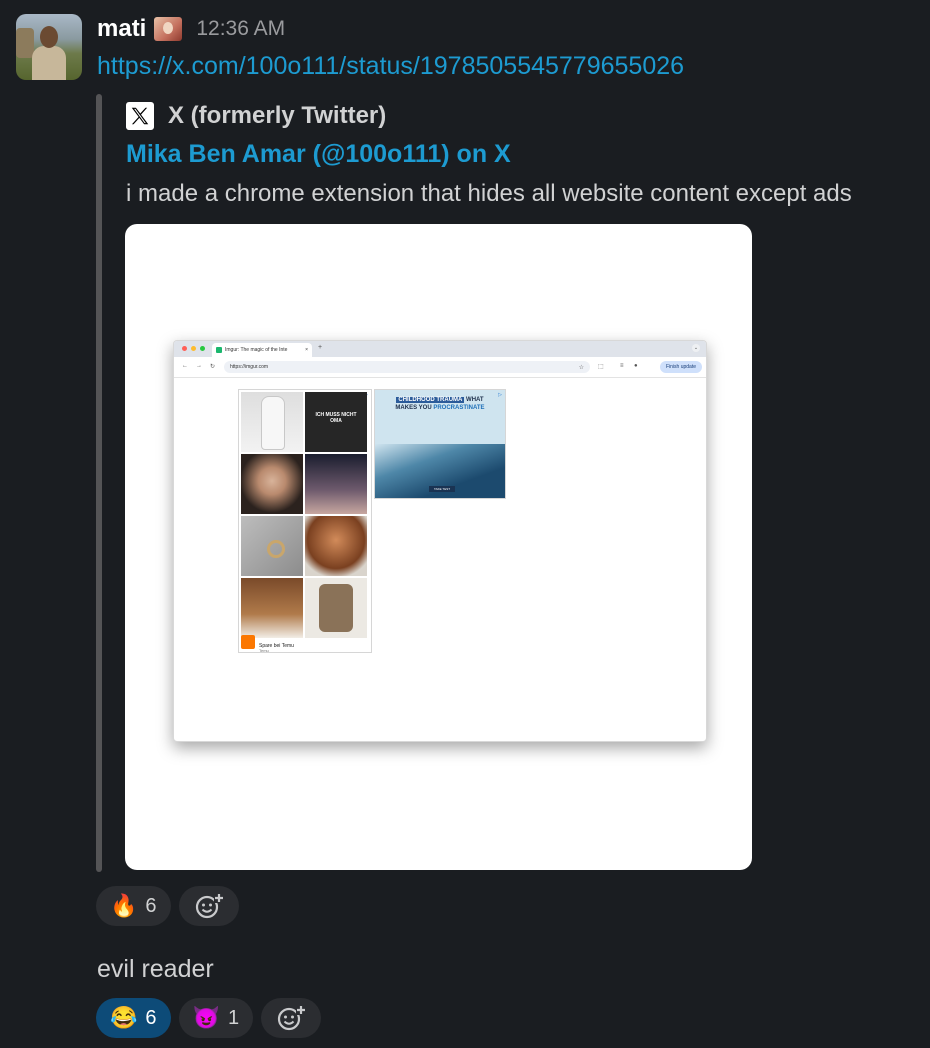 This screenshot has height=1048, width=930. I want to click on browser-tab: Imgur: The magic of the Inte ×, so click(262, 350).